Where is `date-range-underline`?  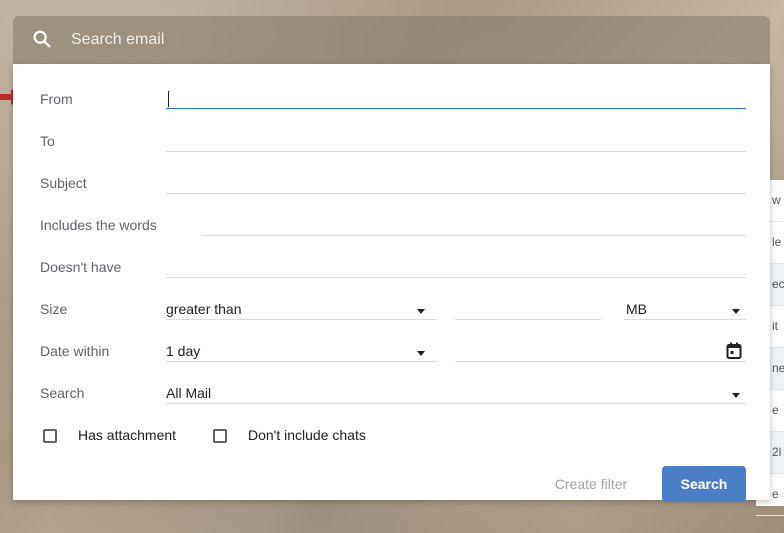 date-range-underline is located at coordinates (301, 361).